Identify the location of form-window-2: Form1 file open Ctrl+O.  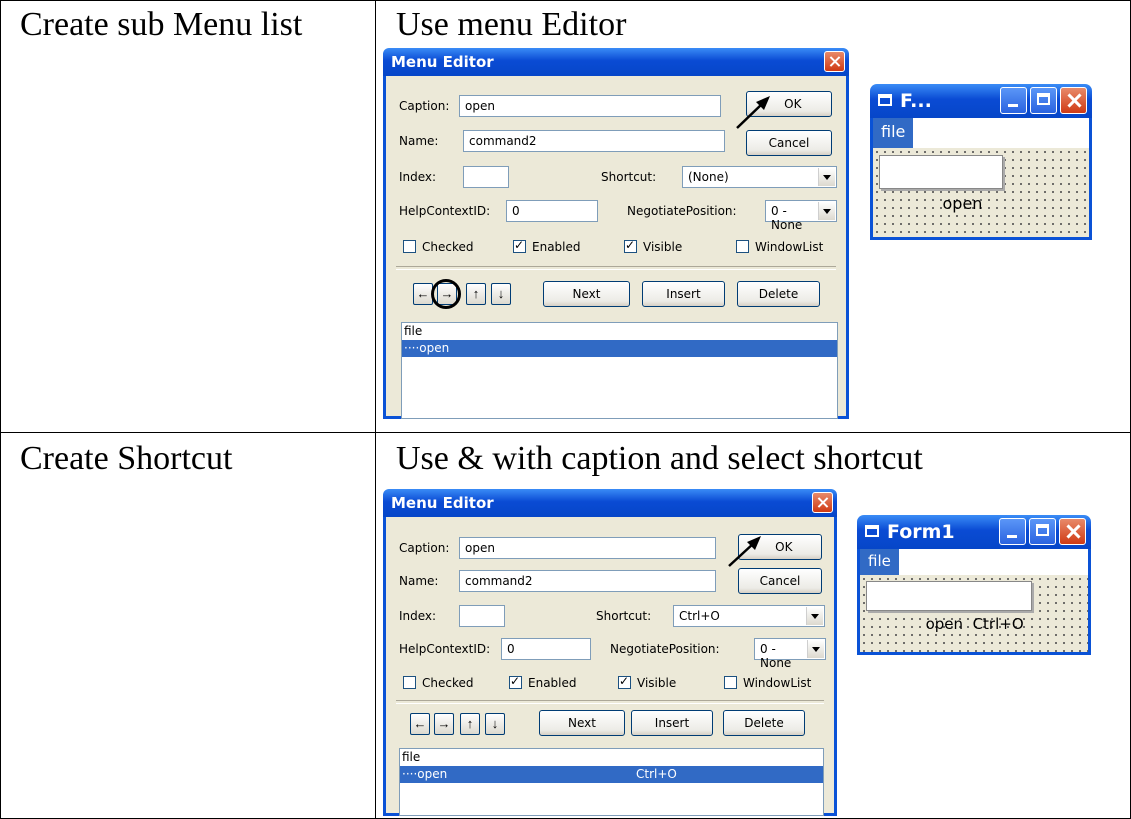
(974, 585).